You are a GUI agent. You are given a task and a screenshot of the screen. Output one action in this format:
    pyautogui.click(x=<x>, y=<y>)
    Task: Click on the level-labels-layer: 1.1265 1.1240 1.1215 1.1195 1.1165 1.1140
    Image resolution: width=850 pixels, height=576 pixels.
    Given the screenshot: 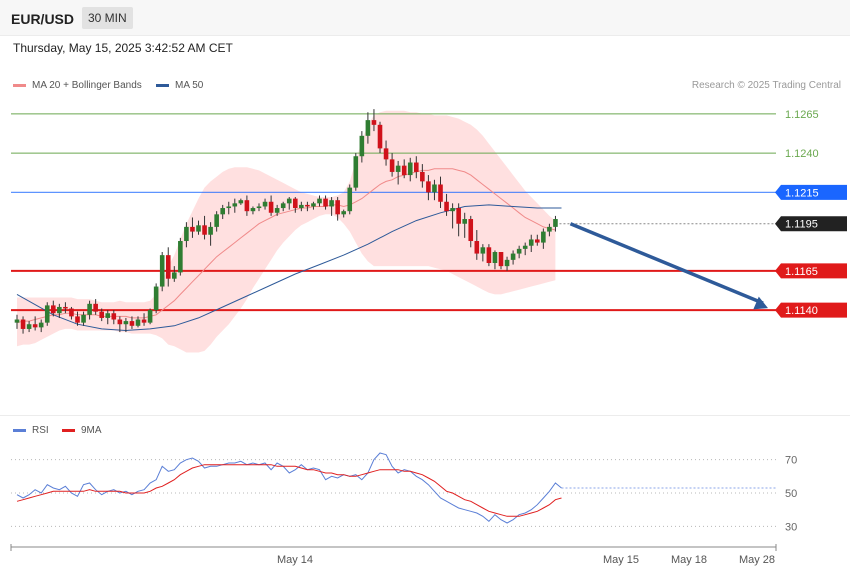 What is the action you would take?
    pyautogui.click(x=708, y=213)
    